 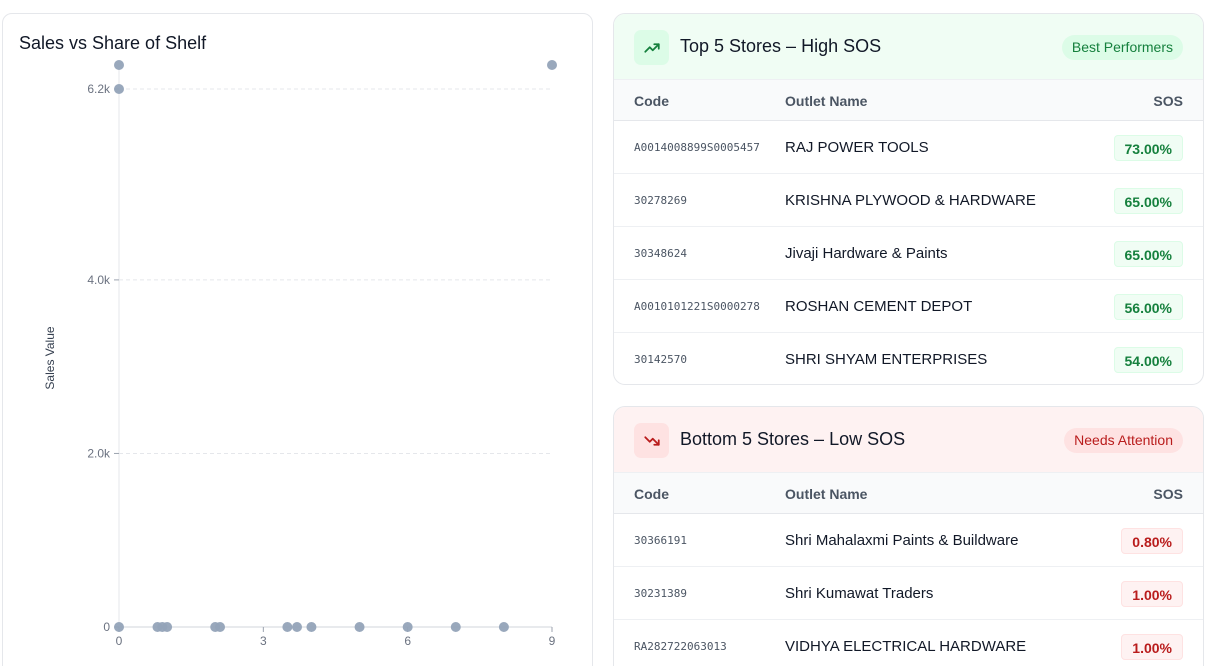 I want to click on store-code: A0014008899S0005457, so click(x=697, y=147).